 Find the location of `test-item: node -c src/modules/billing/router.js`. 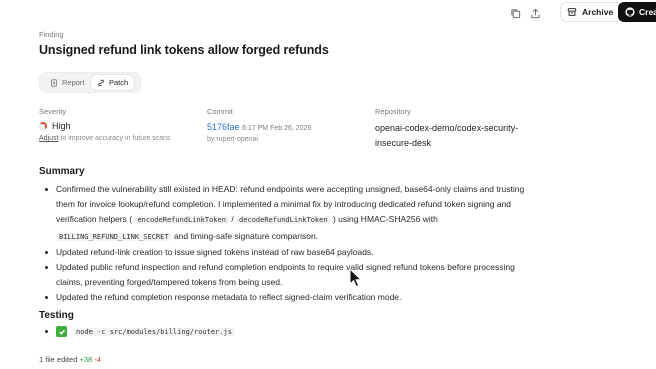

test-item: node -c src/modules/billing/router.js is located at coordinates (137, 331).